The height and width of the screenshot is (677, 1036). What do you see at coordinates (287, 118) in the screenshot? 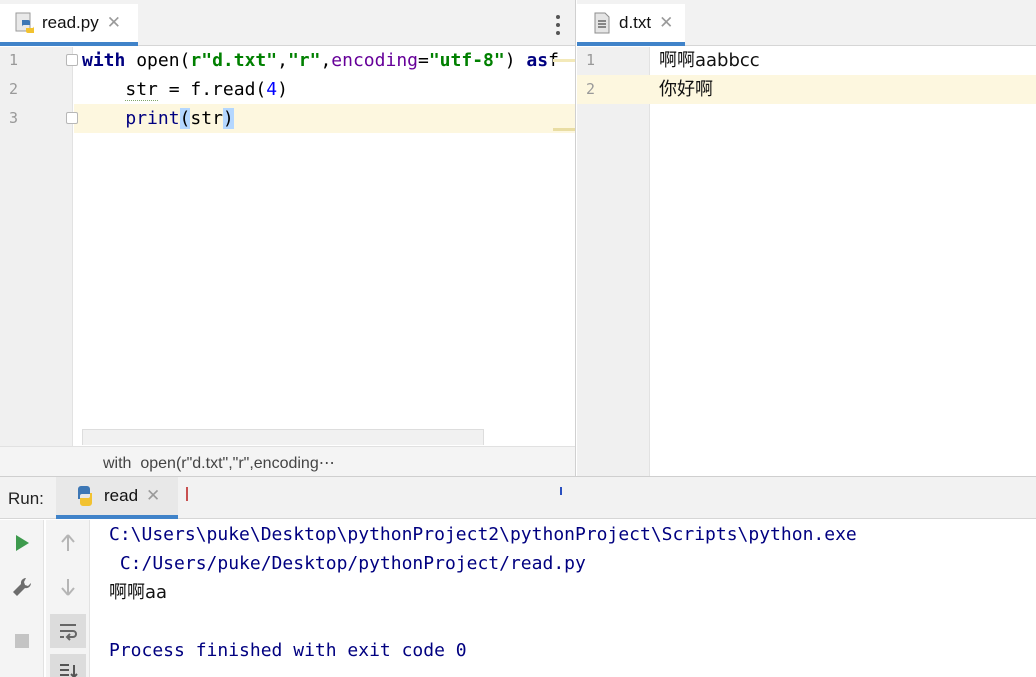
I see `code-line-3: 3 print(str)` at bounding box center [287, 118].